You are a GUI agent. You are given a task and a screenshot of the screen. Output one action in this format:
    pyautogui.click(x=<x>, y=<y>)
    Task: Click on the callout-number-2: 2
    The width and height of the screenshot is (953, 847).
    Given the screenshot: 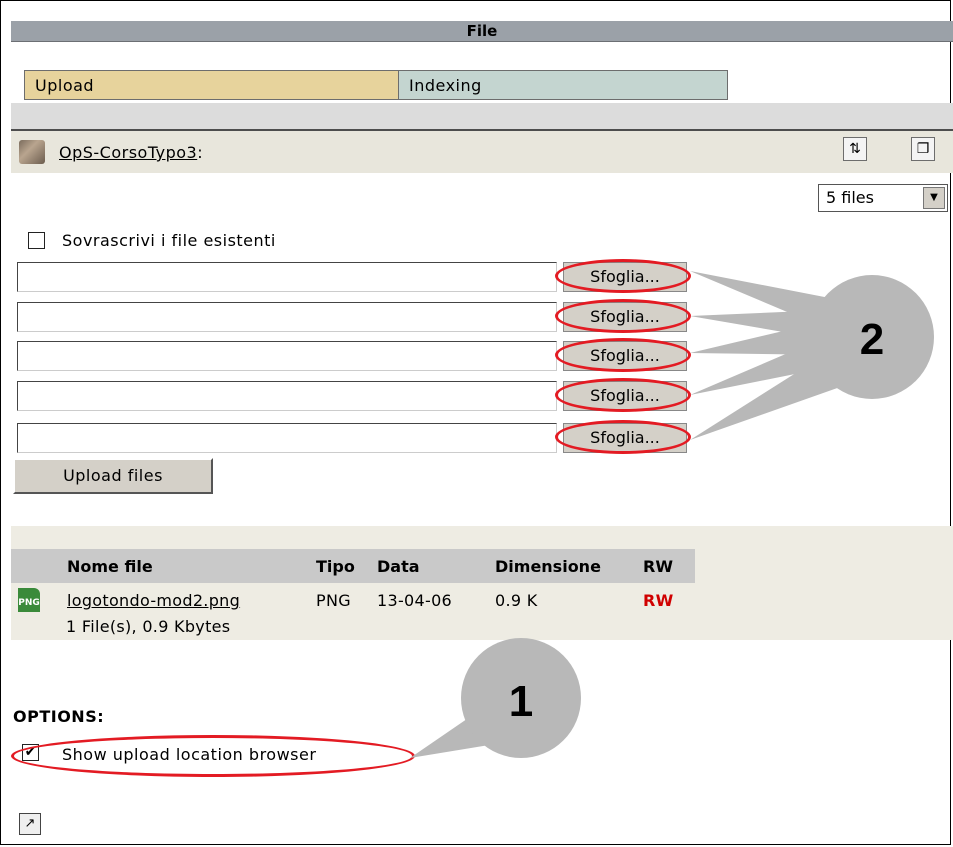 What is the action you would take?
    pyautogui.click(x=872, y=339)
    